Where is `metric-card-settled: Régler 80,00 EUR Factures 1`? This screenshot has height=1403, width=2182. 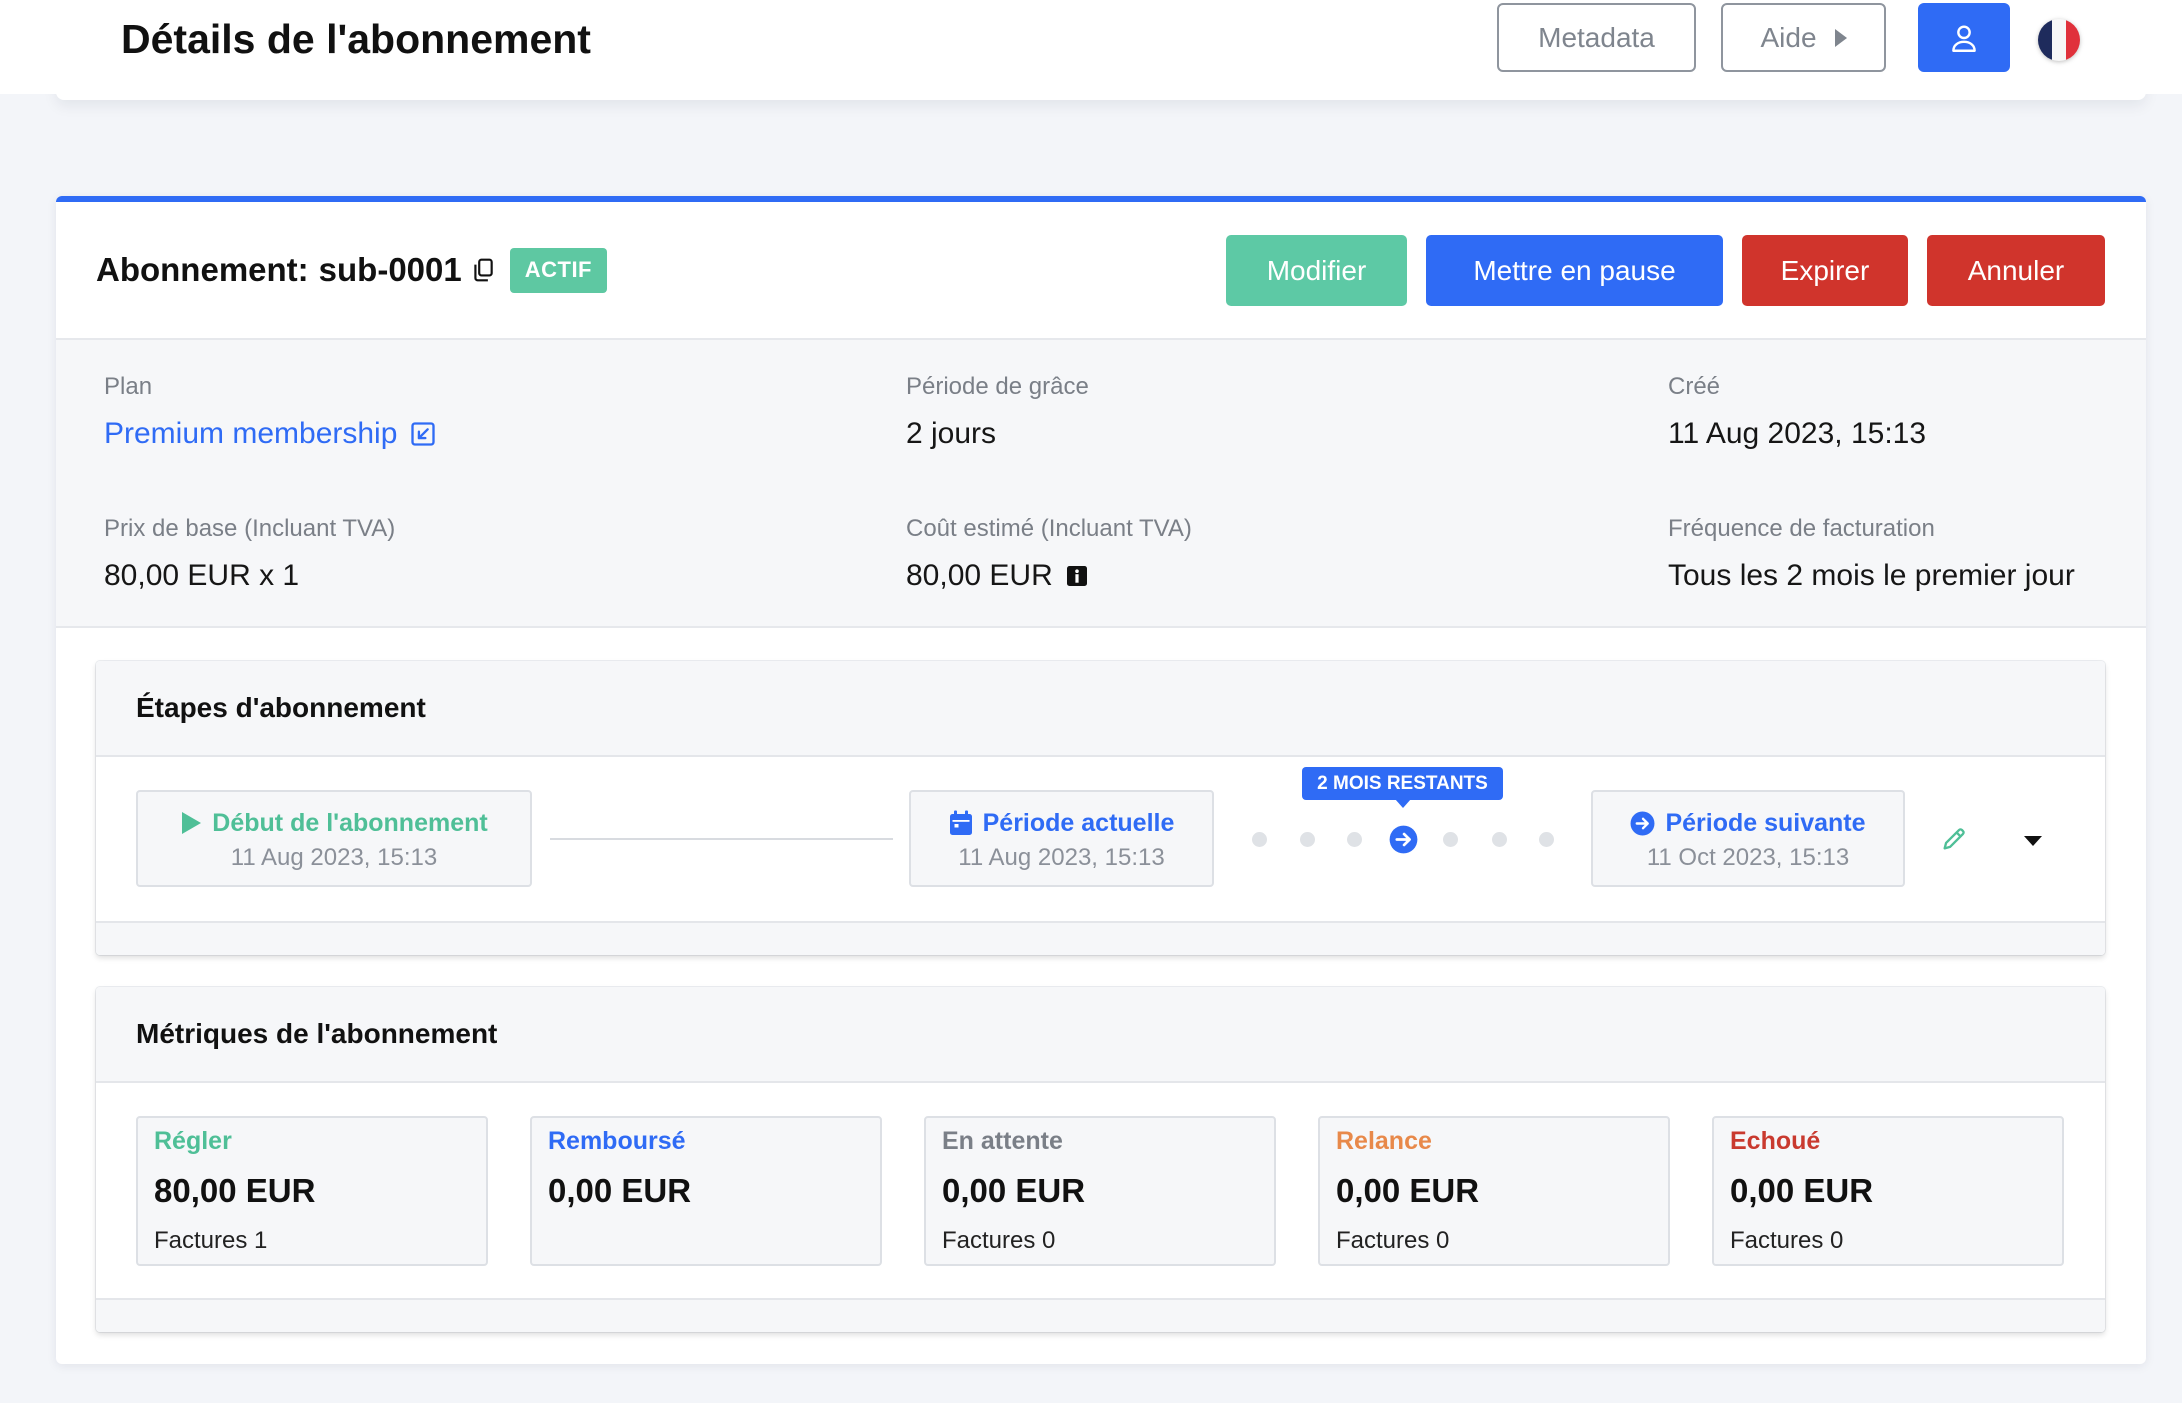 metric-card-settled: Régler 80,00 EUR Factures 1 is located at coordinates (312, 1191).